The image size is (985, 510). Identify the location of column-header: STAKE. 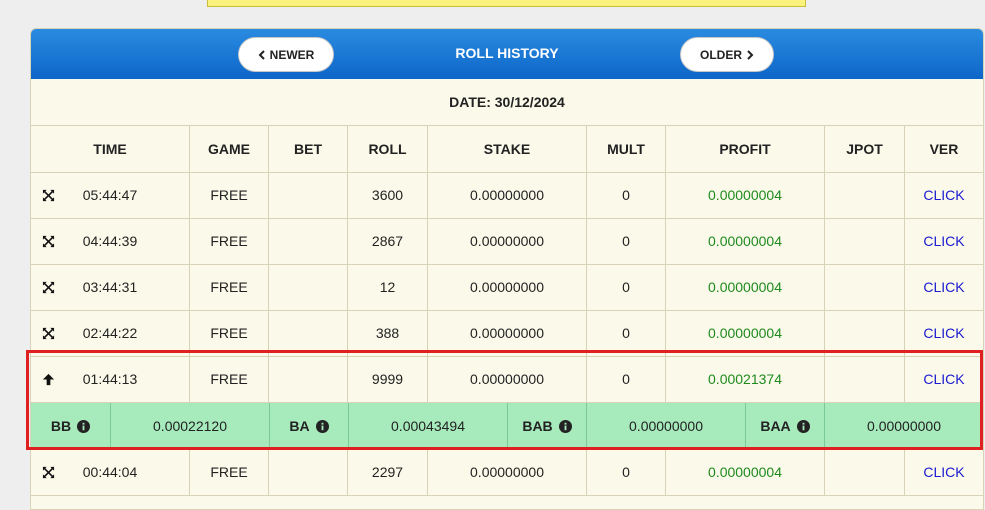
(506, 149).